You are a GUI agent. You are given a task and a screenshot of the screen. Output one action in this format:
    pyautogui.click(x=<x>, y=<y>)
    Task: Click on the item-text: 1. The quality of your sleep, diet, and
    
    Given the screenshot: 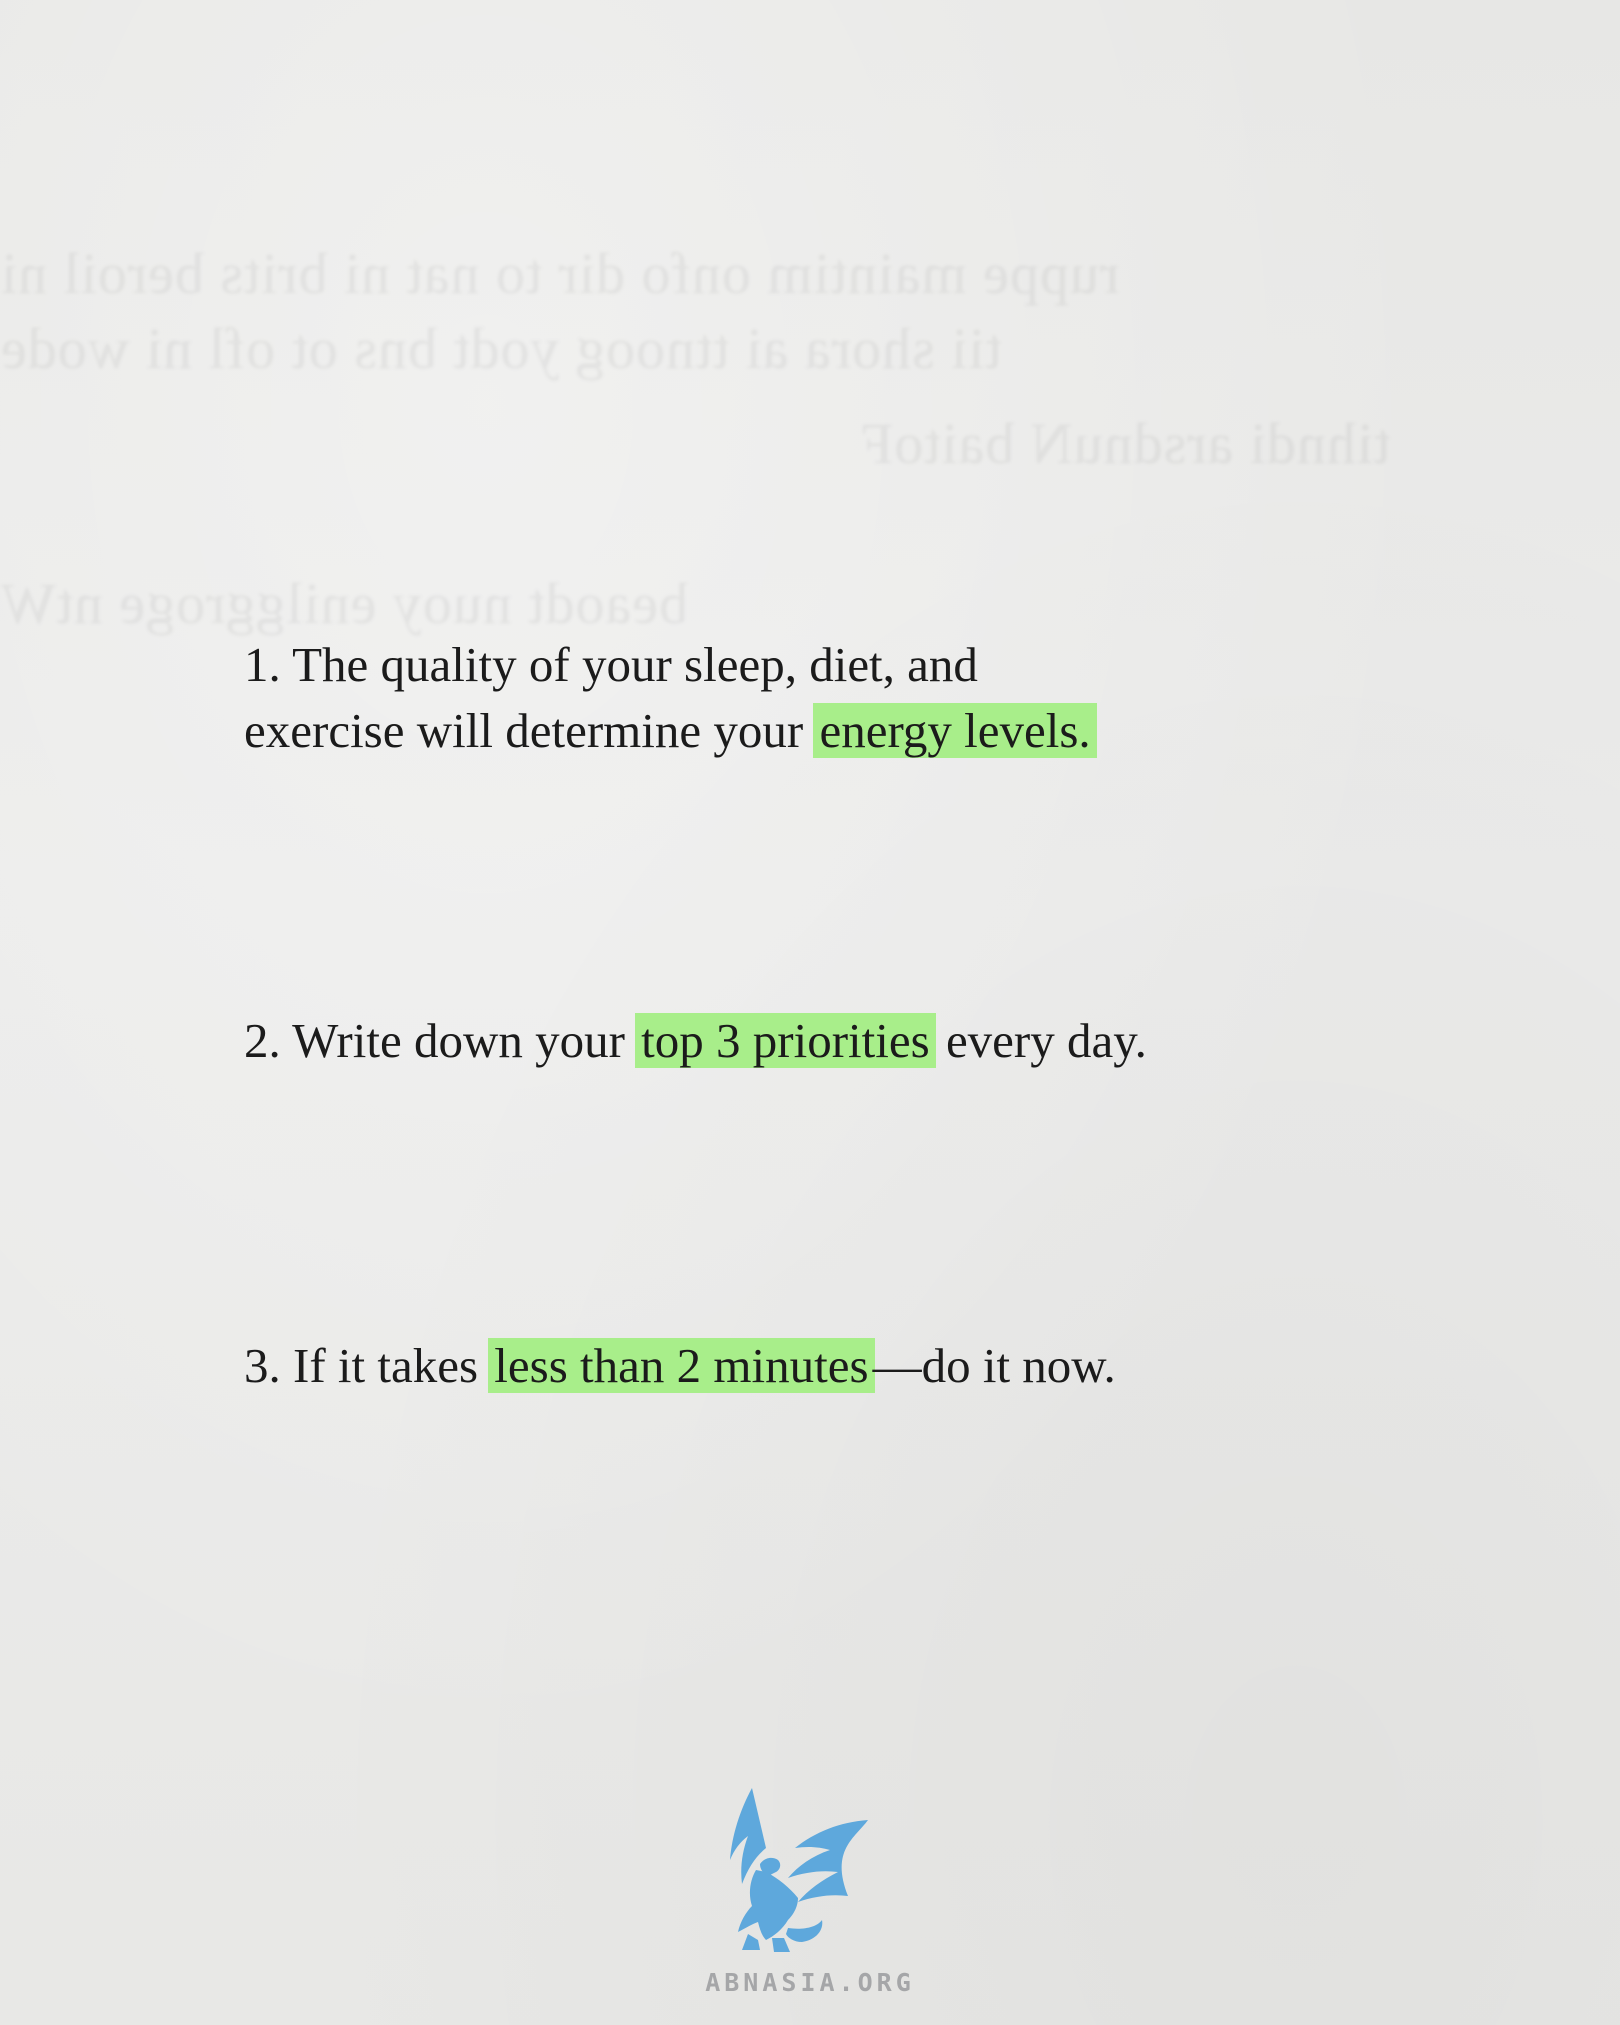 What is the action you would take?
    pyautogui.click(x=611, y=664)
    